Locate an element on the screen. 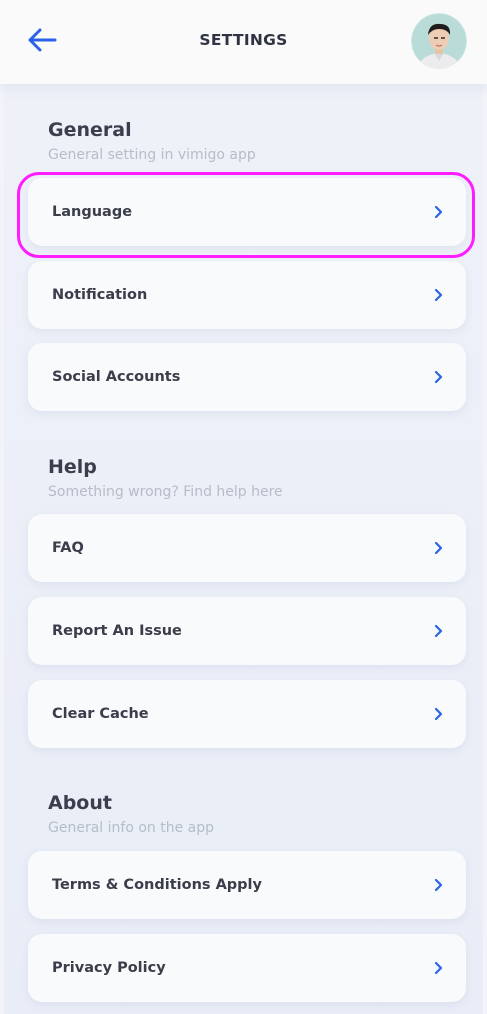 Image resolution: width=487 pixels, height=1014 pixels. top-app-bar: SETTINGS is located at coordinates (243, 42).